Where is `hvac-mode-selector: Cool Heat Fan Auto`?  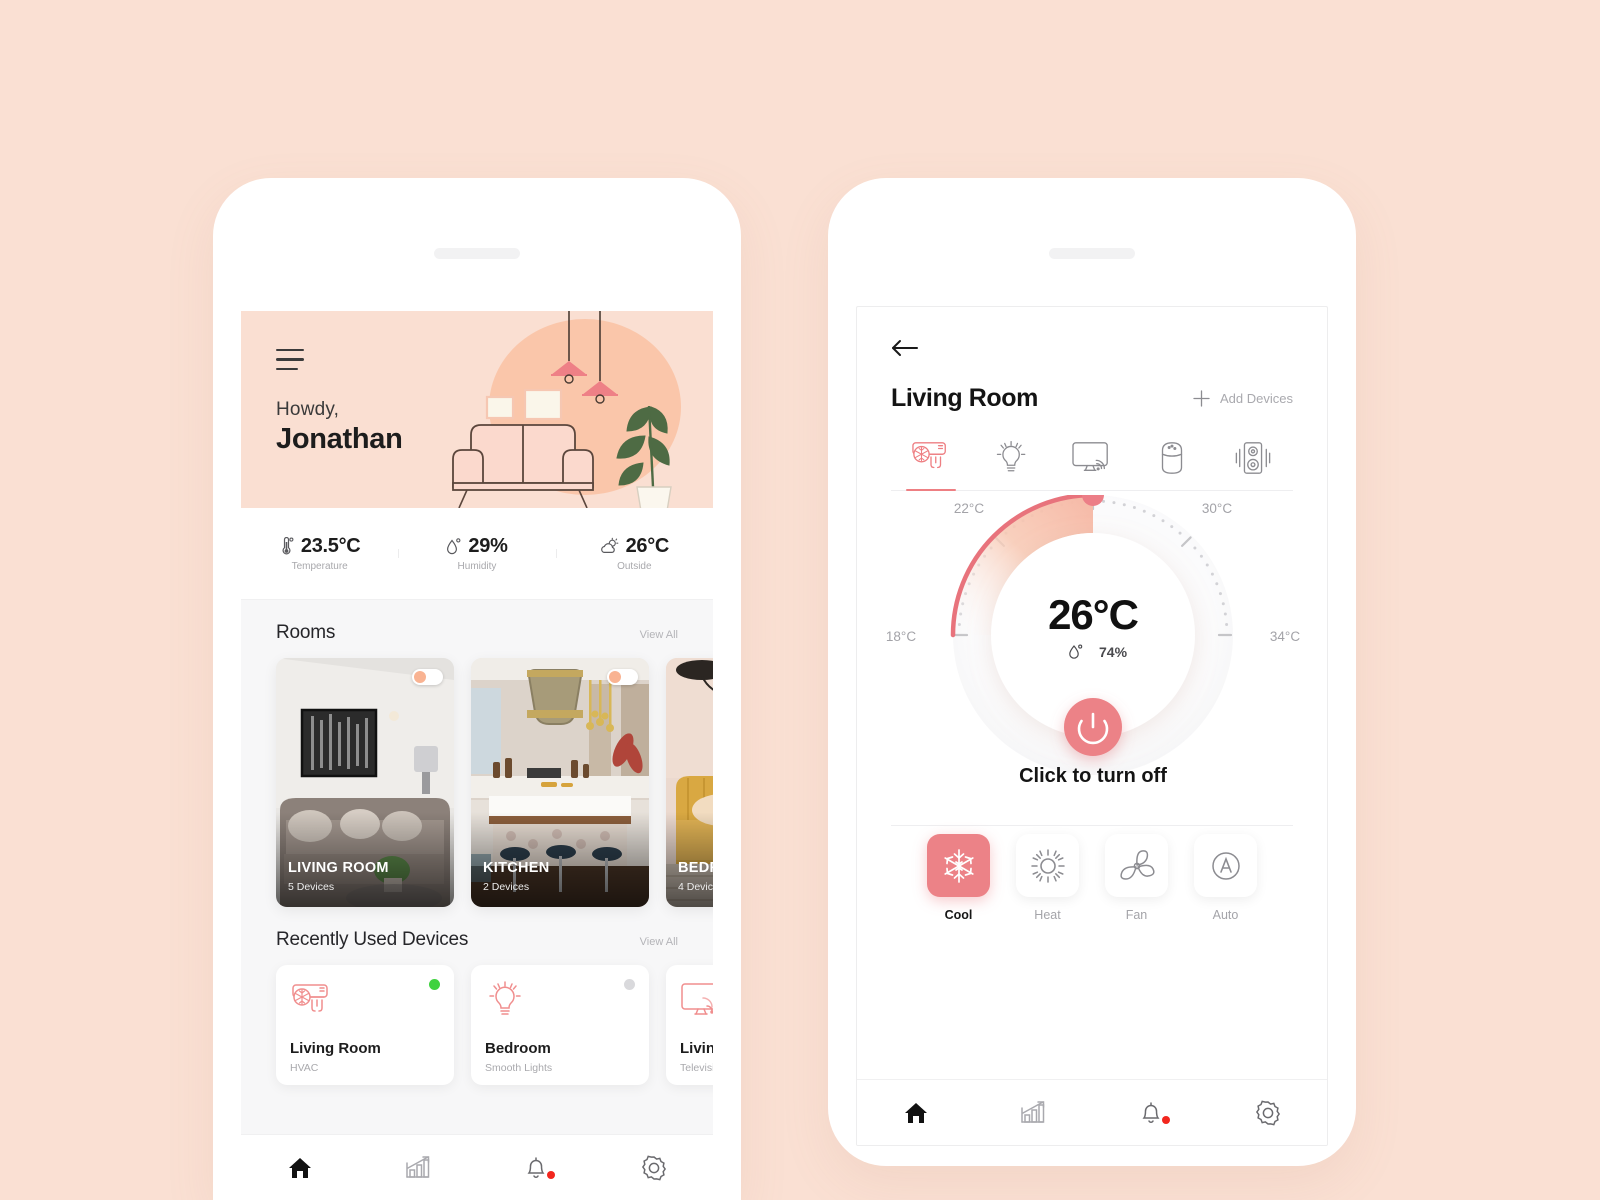 hvac-mode-selector: Cool Heat Fan Auto is located at coordinates (1092, 878).